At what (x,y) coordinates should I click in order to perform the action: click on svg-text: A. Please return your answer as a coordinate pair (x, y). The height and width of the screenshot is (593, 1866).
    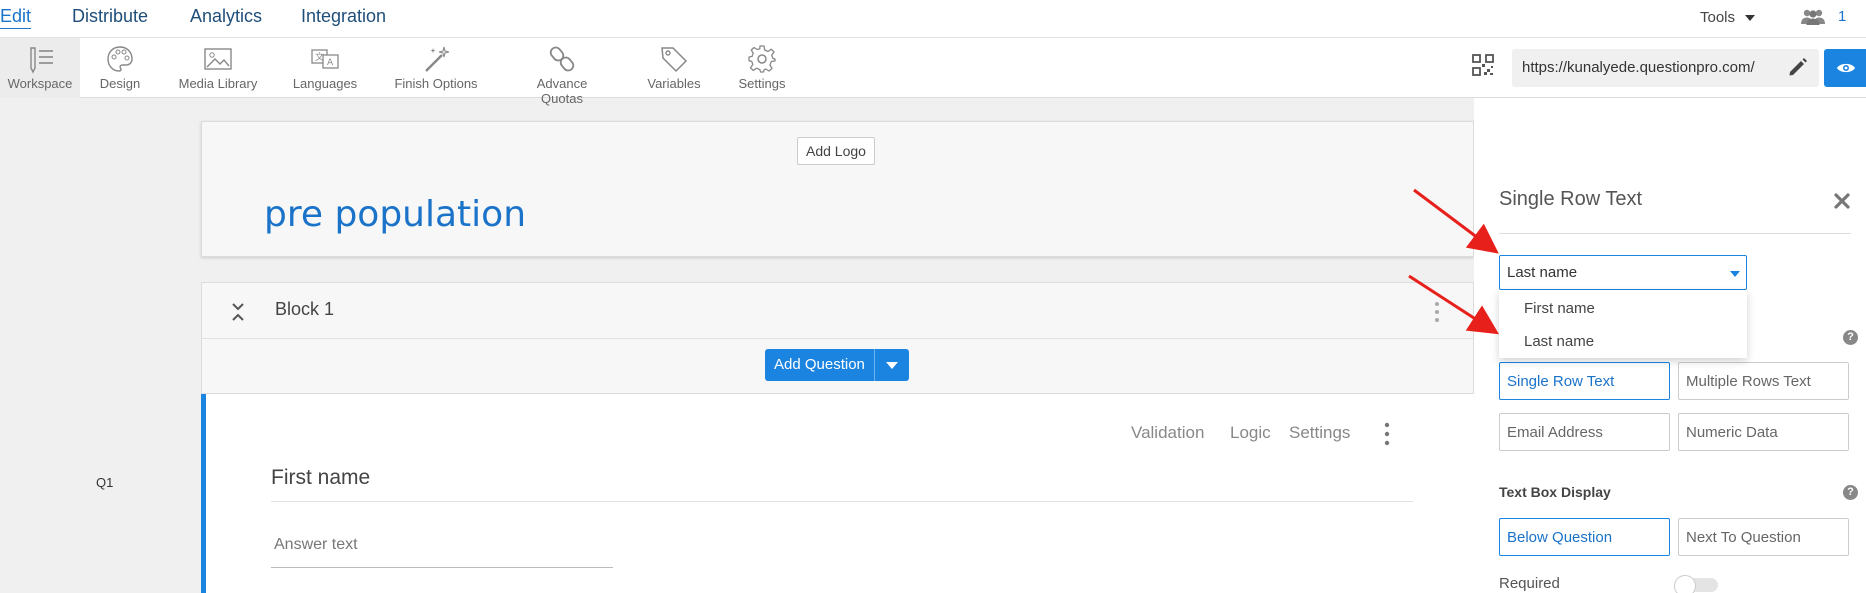
    Looking at the image, I should click on (330, 63).